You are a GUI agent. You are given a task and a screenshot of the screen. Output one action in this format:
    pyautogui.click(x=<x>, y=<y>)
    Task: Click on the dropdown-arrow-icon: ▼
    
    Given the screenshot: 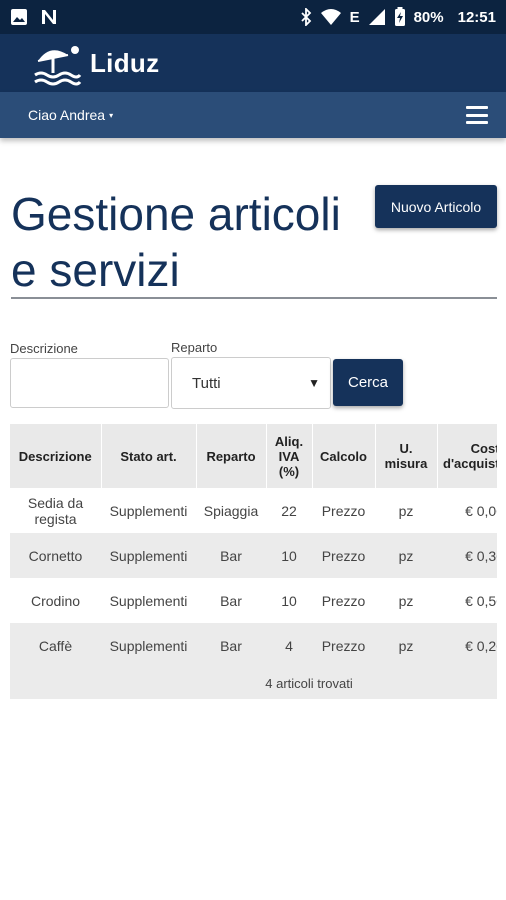 What is the action you would take?
    pyautogui.click(x=314, y=383)
    